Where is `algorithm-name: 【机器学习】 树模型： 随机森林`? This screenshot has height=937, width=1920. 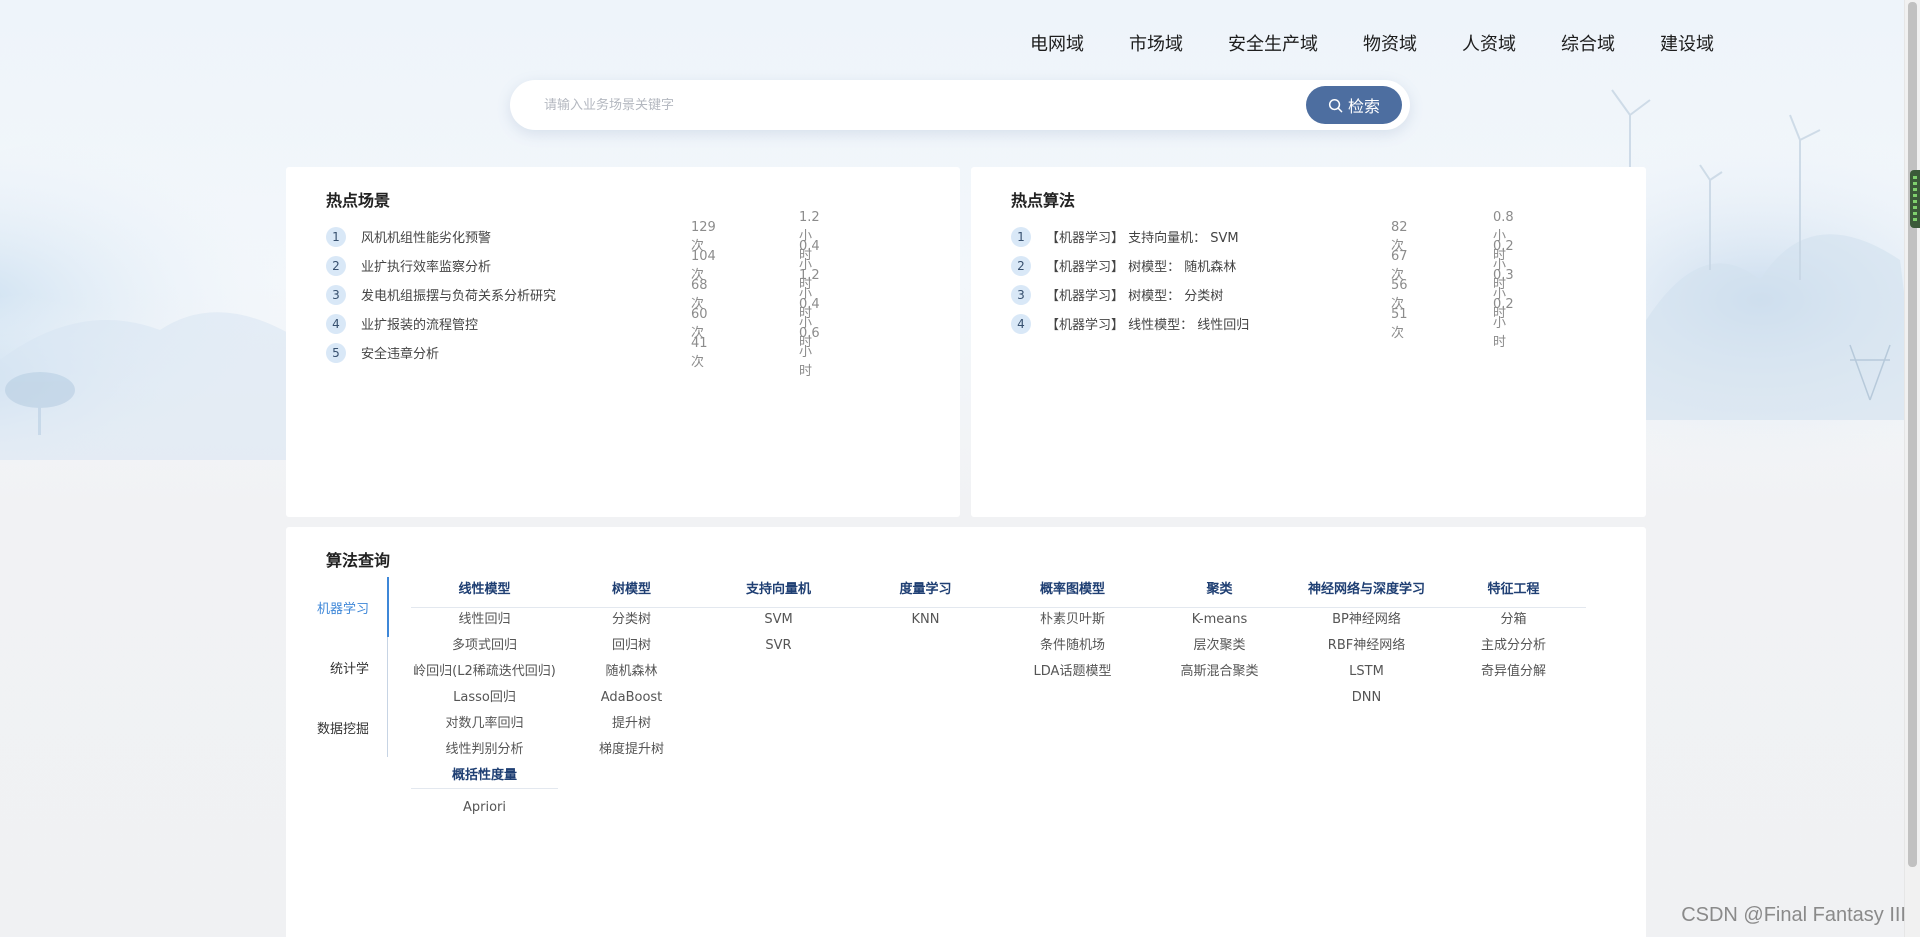
algorithm-name: 【机器学习】 树模型： 随机森林 is located at coordinates (1211, 265).